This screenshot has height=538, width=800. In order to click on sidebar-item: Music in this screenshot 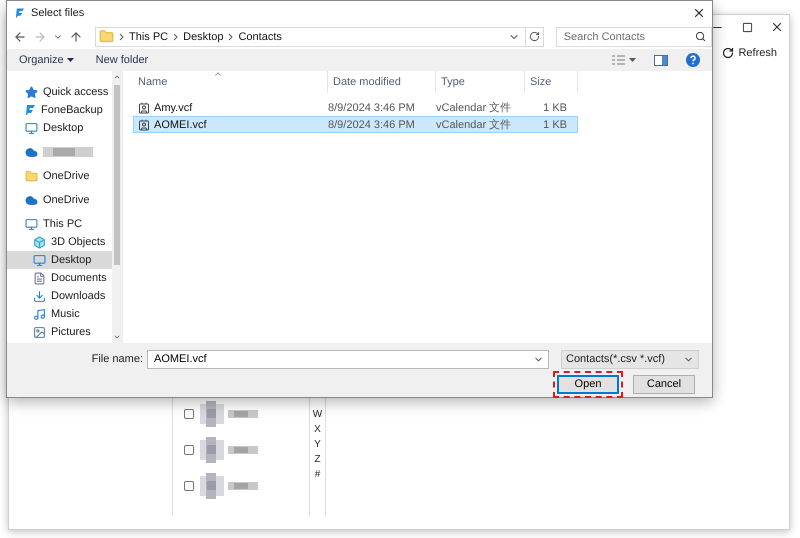, I will do `click(59, 314)`.